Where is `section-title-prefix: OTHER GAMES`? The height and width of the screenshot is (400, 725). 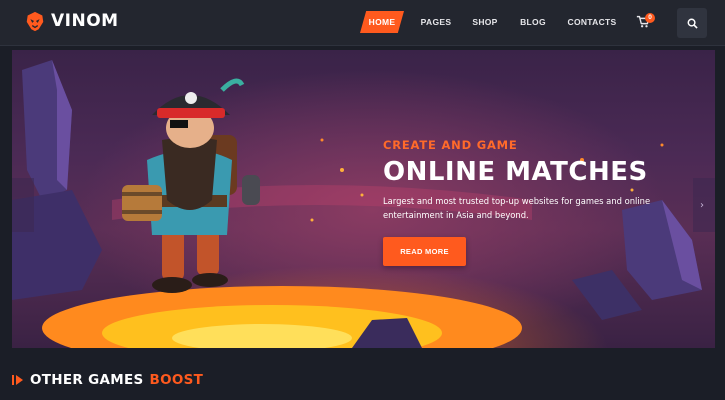
section-title-prefix: OTHER GAMES is located at coordinates (87, 380).